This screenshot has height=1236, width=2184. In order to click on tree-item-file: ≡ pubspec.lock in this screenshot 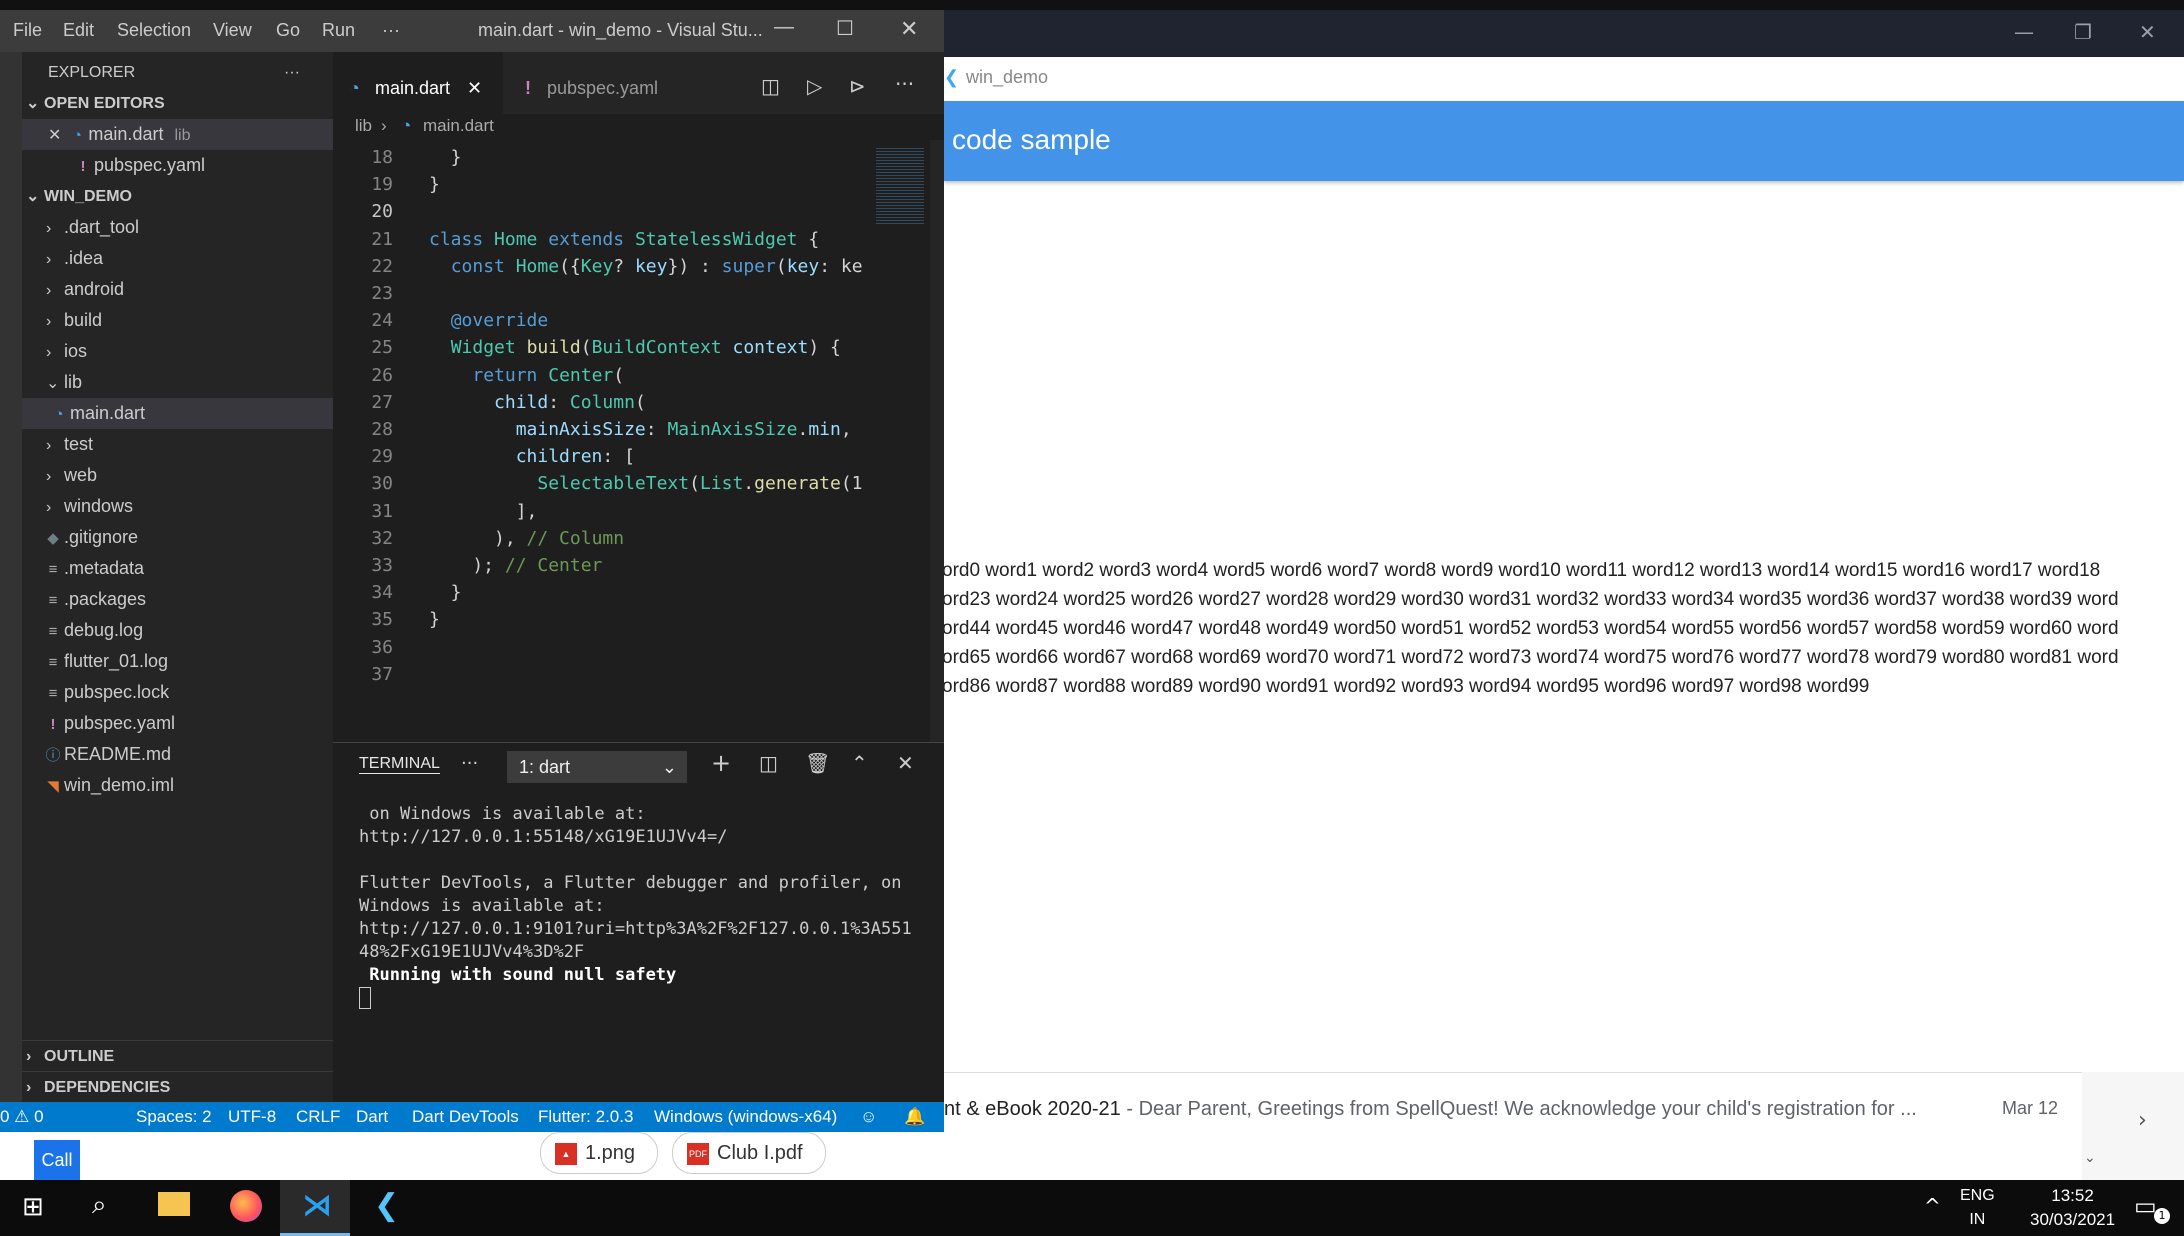, I will do `click(177, 692)`.